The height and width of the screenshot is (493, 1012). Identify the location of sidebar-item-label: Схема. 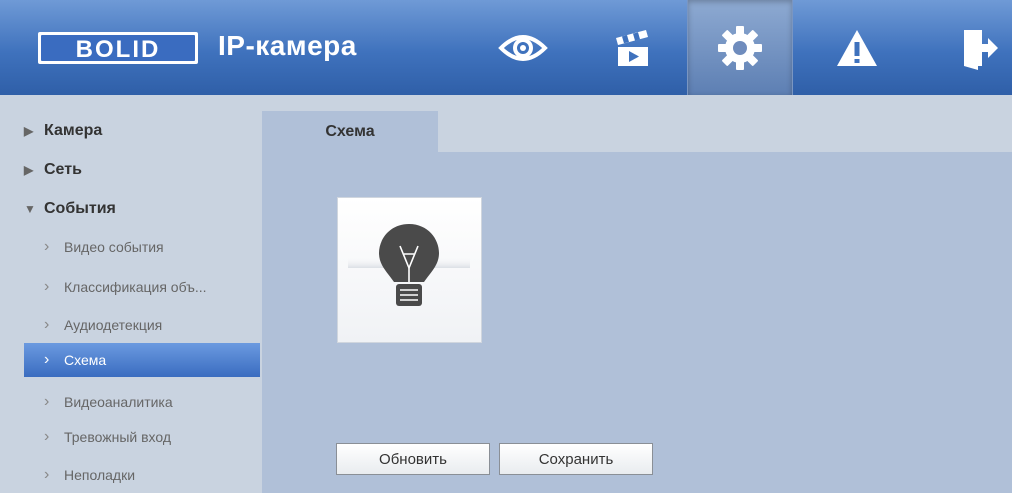
(85, 360).